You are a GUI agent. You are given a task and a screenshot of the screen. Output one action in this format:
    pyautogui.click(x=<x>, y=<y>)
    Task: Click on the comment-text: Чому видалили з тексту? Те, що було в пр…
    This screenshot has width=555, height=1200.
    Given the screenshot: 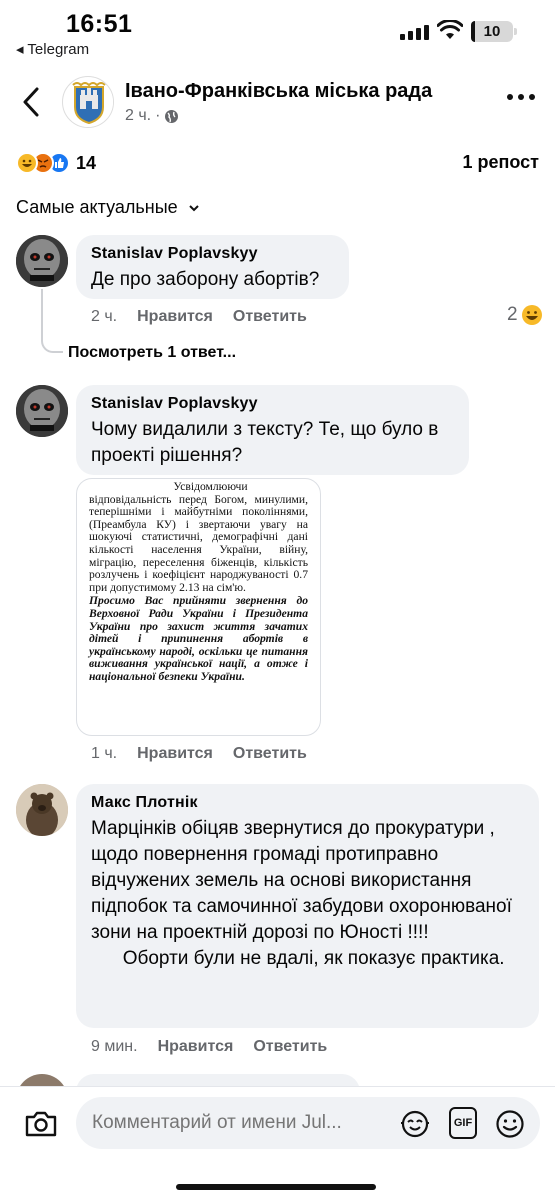 What is the action you would take?
    pyautogui.click(x=267, y=442)
    